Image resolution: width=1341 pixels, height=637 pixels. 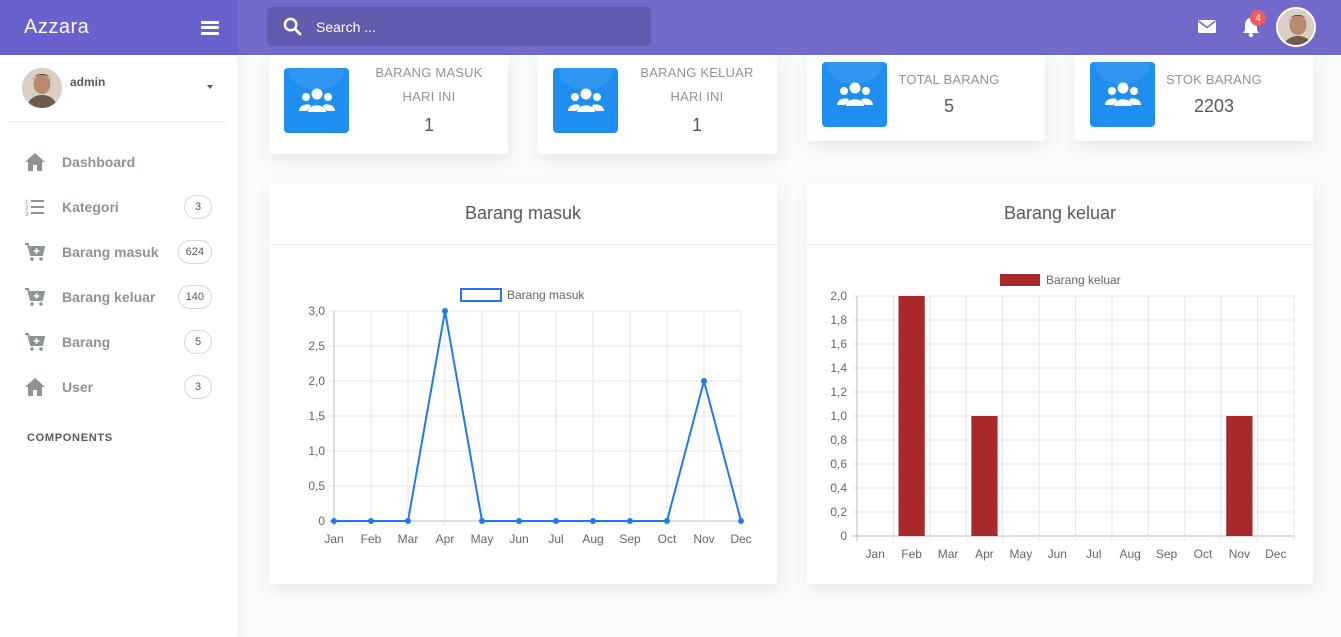 What do you see at coordinates (316, 416) in the screenshot?
I see `y-tick-label: 1,5` at bounding box center [316, 416].